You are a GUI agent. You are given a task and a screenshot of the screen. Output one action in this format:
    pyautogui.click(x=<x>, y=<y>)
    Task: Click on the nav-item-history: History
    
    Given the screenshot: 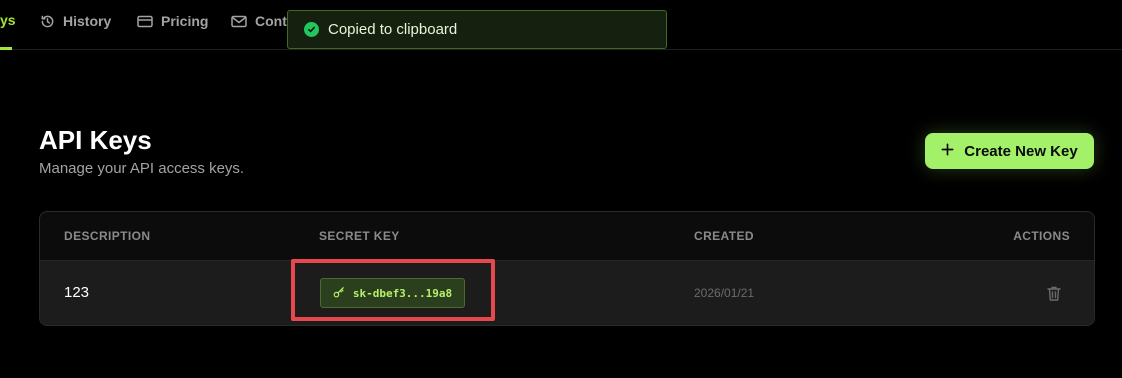 What is the action you would take?
    pyautogui.click(x=75, y=21)
    